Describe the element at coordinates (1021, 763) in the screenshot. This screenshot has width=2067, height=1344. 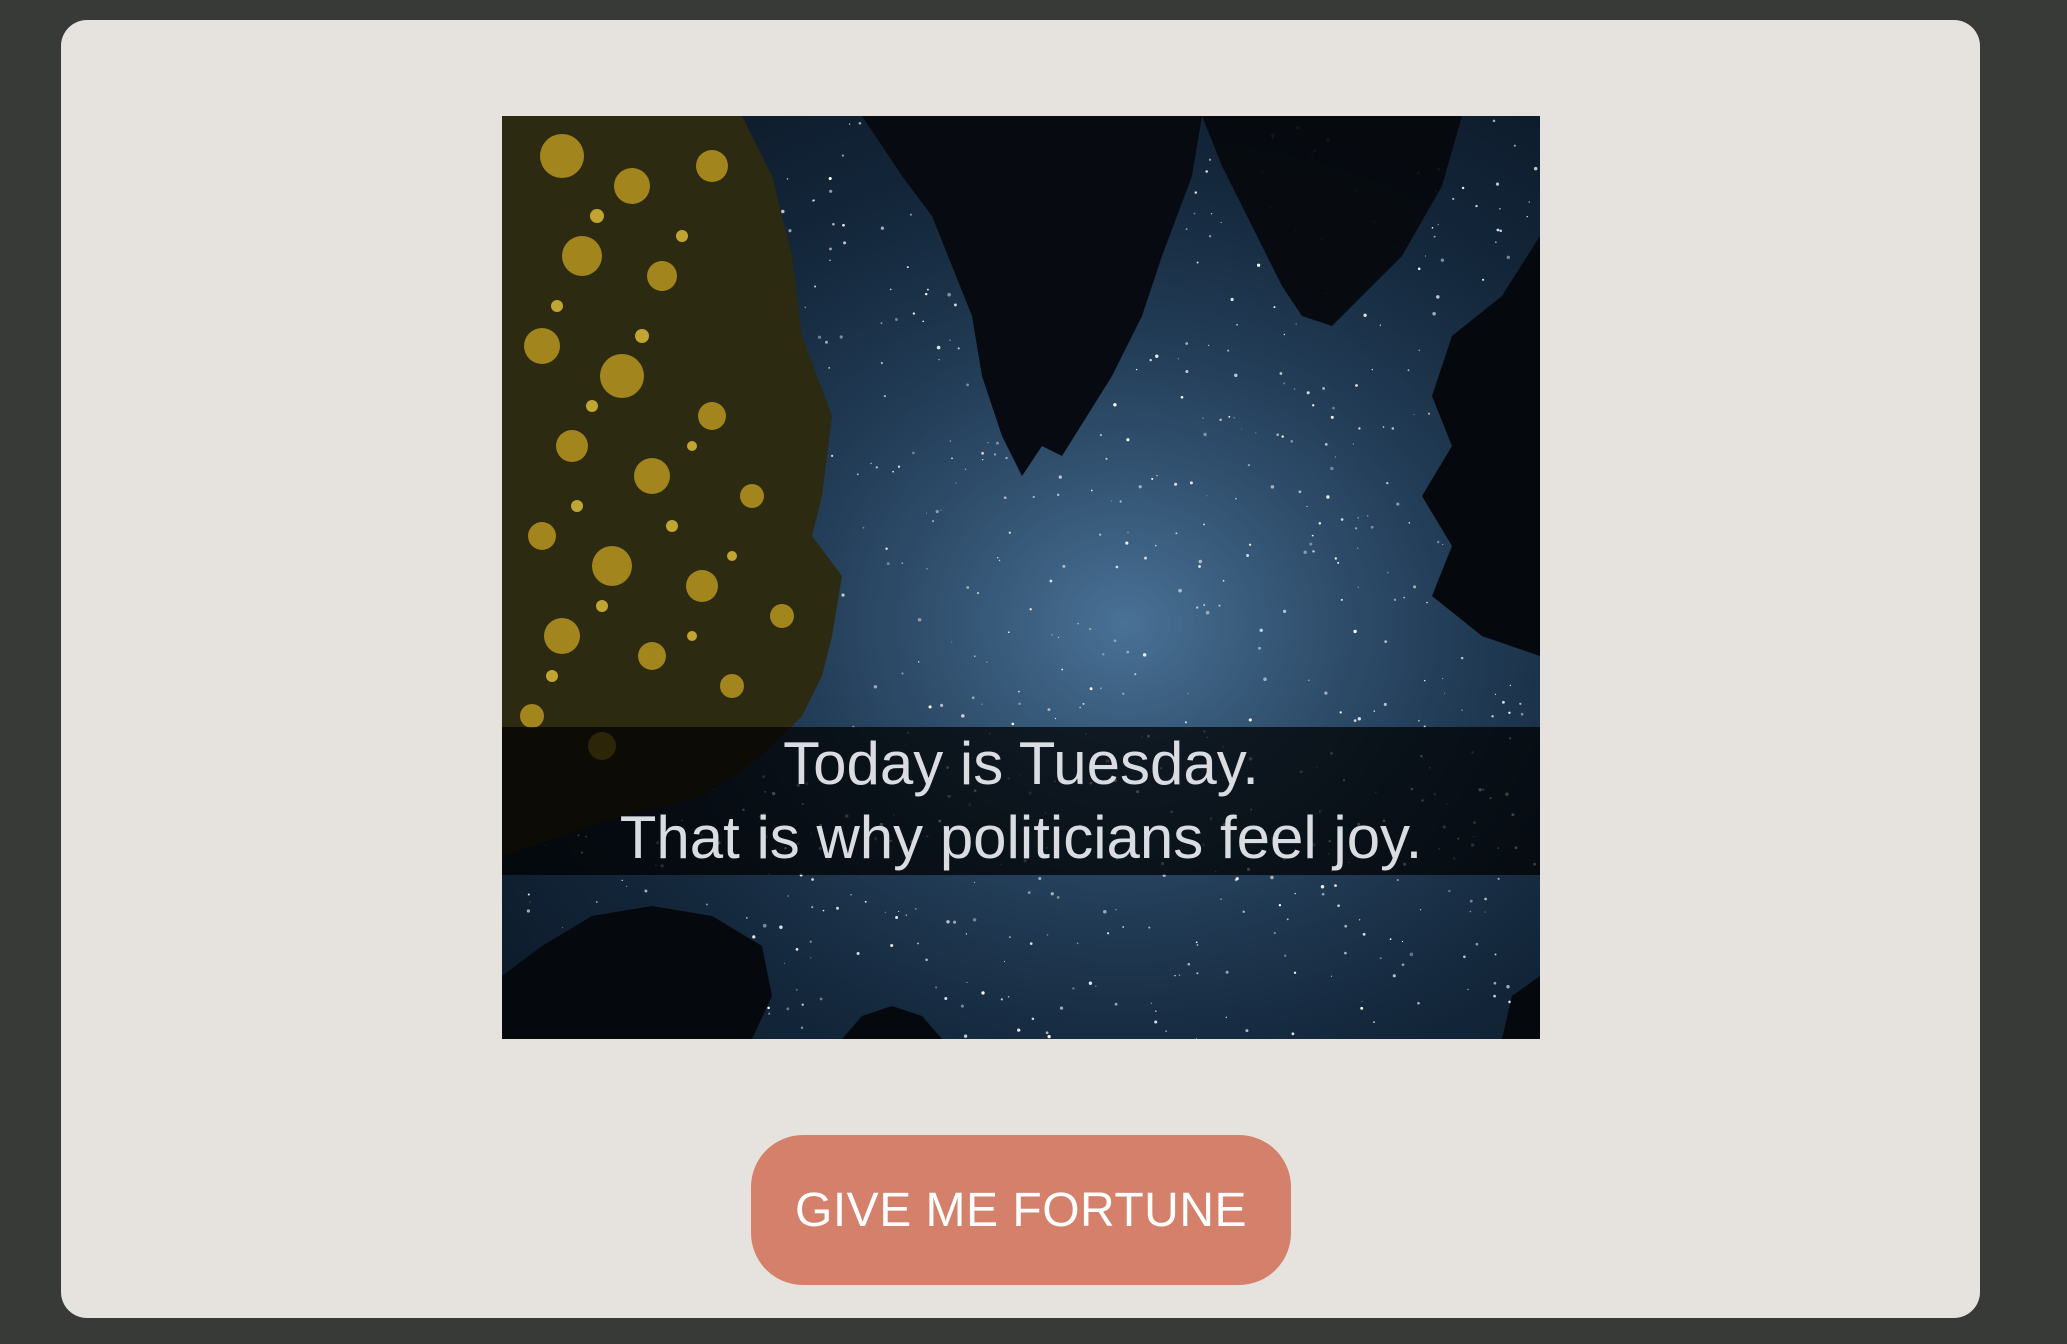
I see `fortune-line-1: Today is Tuesday.` at that location.